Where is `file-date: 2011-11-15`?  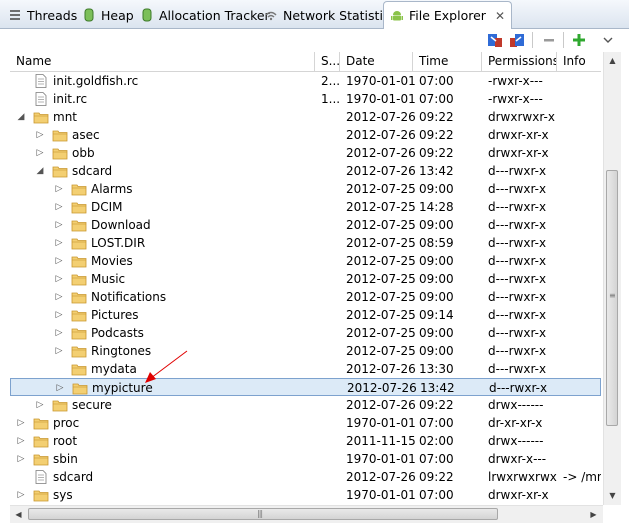 file-date: 2011-11-15 is located at coordinates (381, 441).